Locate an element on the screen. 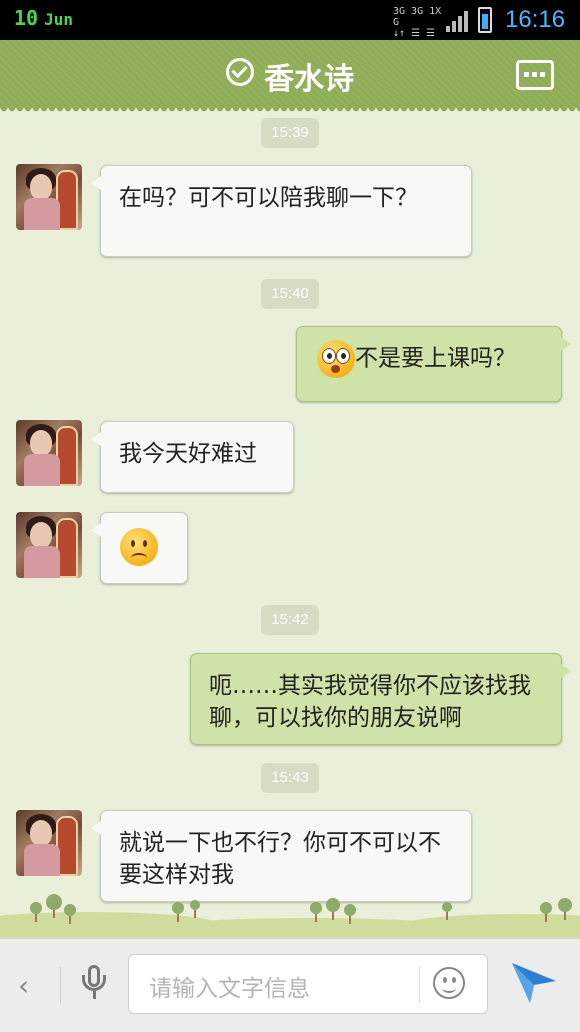  timestamp: 15:42 is located at coordinates (290, 620).